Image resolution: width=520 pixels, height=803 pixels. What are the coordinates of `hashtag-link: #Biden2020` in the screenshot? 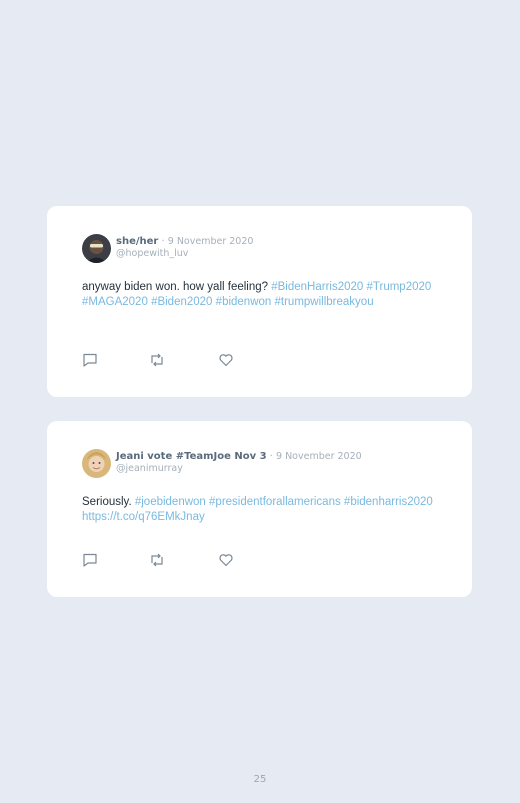 It's located at (181, 302).